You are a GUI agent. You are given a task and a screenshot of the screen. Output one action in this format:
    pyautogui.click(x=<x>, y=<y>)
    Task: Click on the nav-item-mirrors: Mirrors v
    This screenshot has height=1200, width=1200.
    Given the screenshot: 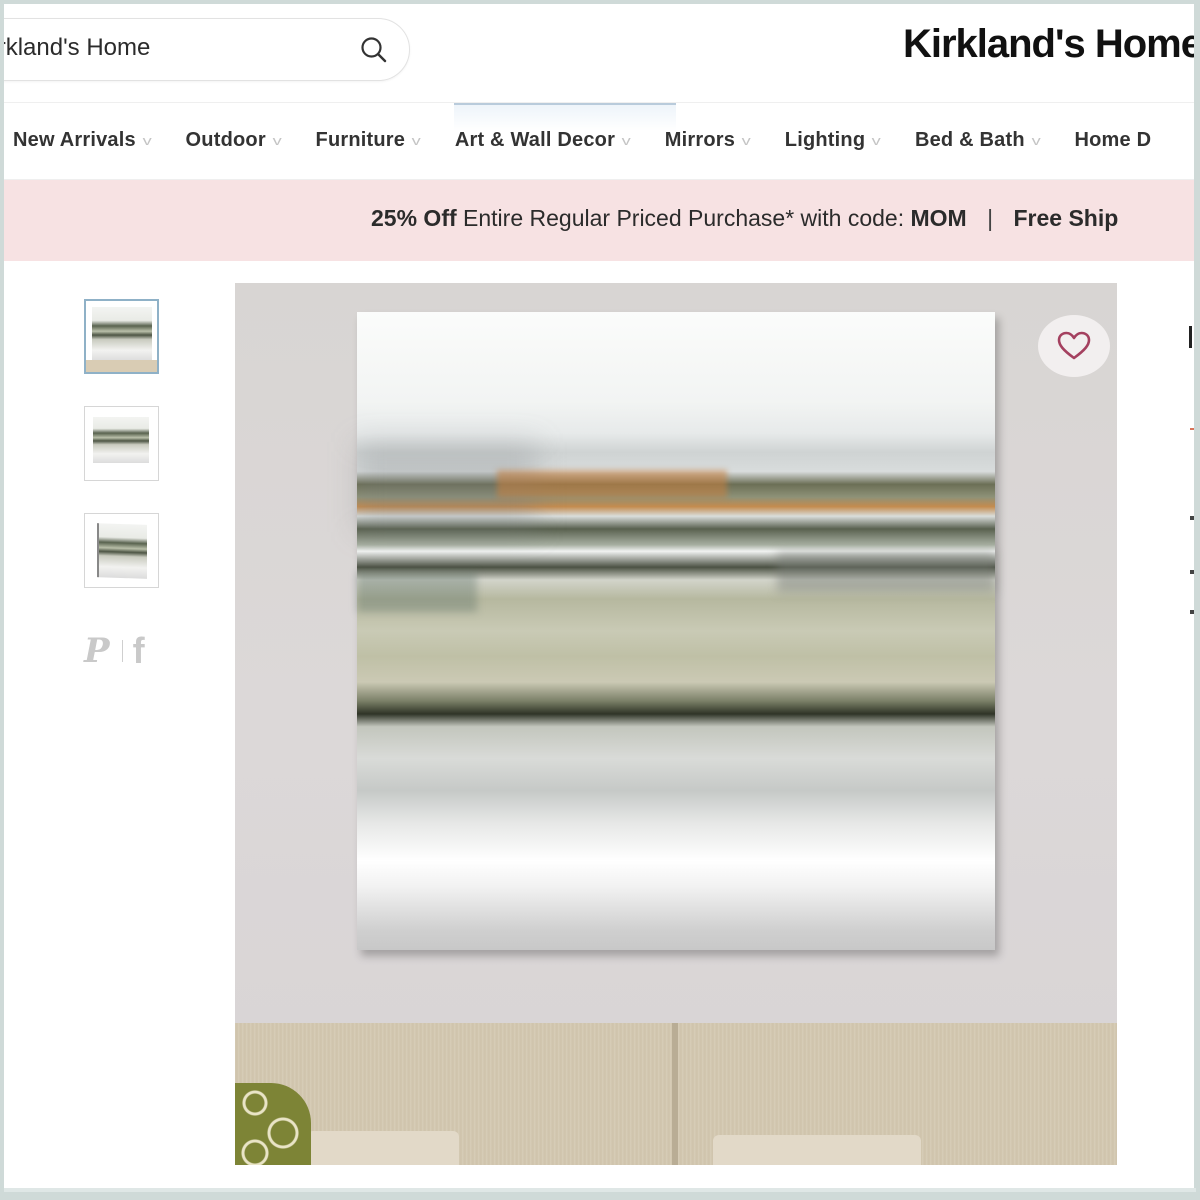 What is the action you would take?
    pyautogui.click(x=708, y=140)
    